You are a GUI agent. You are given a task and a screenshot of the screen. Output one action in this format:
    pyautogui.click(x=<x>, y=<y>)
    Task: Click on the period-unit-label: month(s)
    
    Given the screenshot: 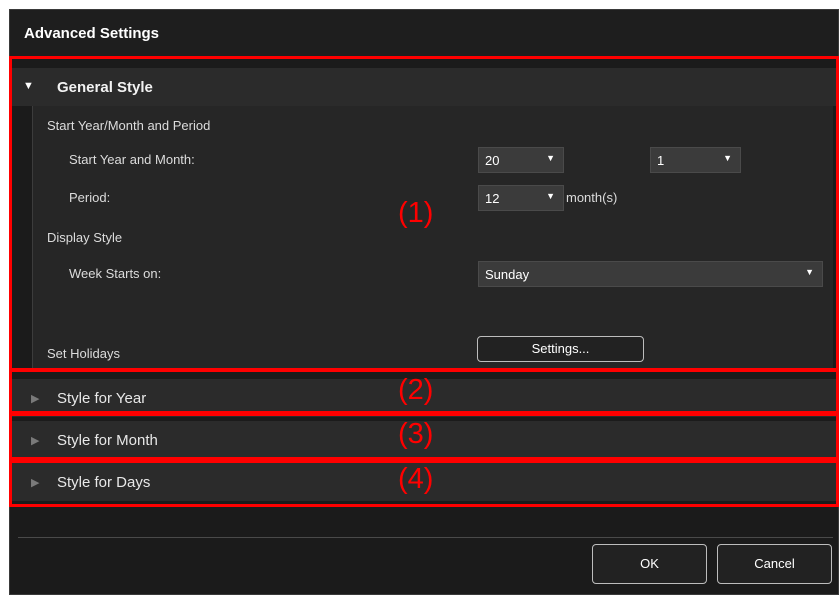 What is the action you would take?
    pyautogui.click(x=592, y=197)
    